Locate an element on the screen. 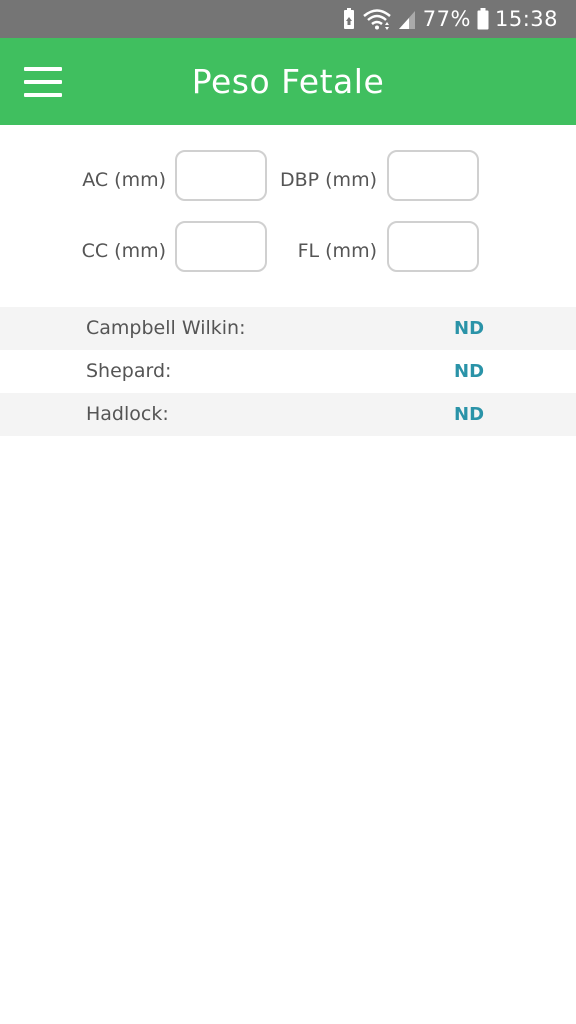 The width and height of the screenshot is (576, 1024). app-title: Peso Fetale is located at coordinates (288, 81).